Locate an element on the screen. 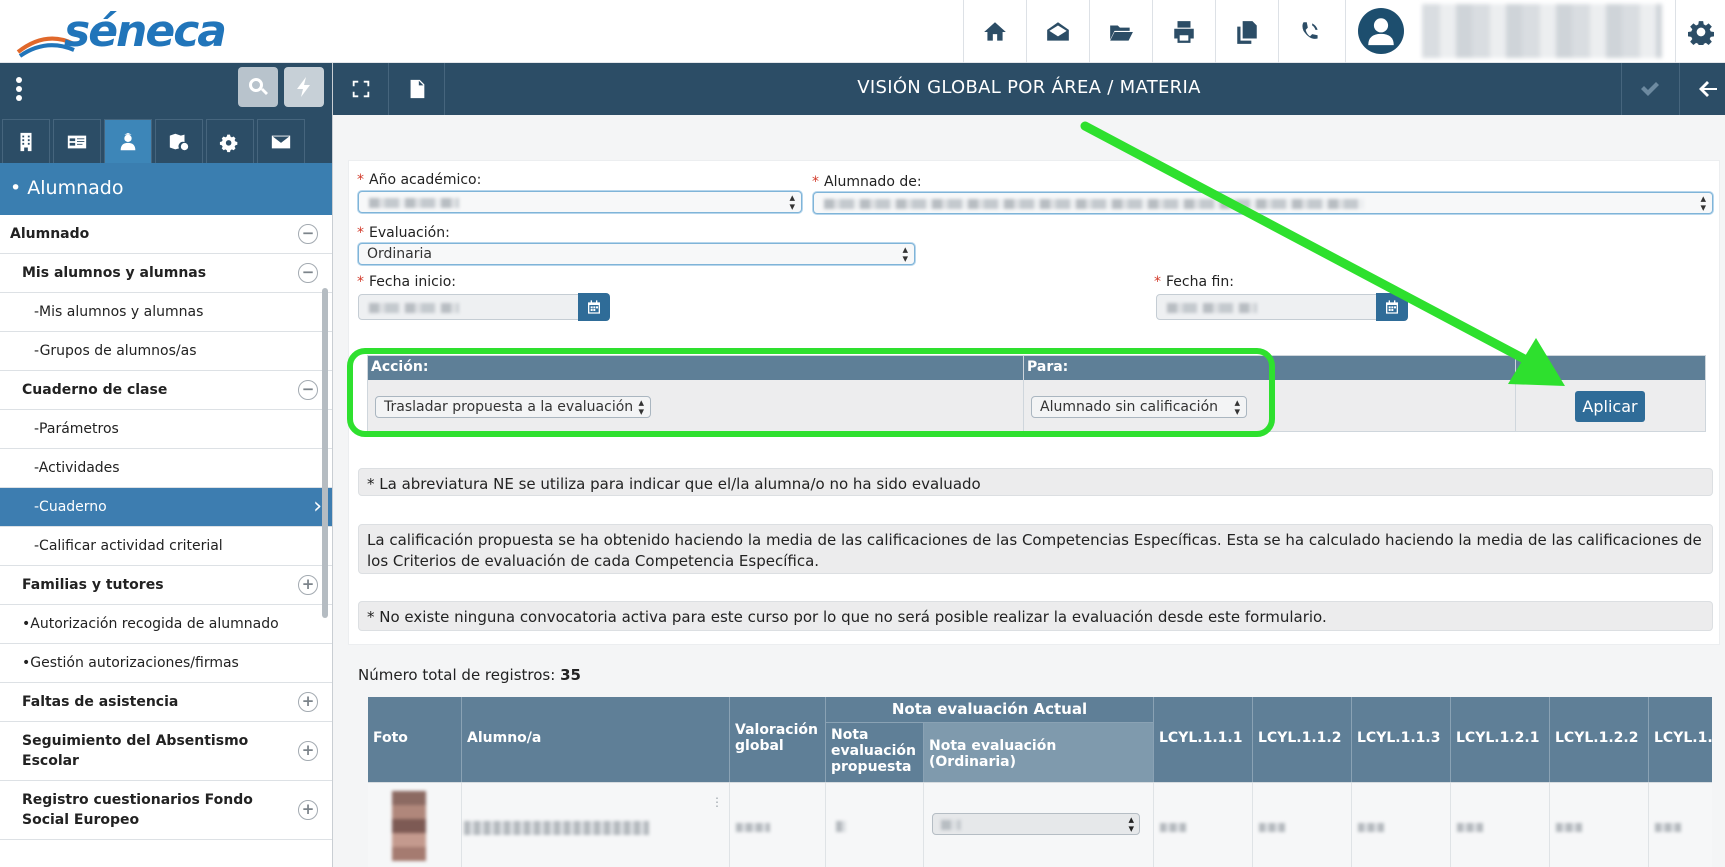 The height and width of the screenshot is (867, 1725). sidebar-item-label: -Parámetros is located at coordinates (76, 429).